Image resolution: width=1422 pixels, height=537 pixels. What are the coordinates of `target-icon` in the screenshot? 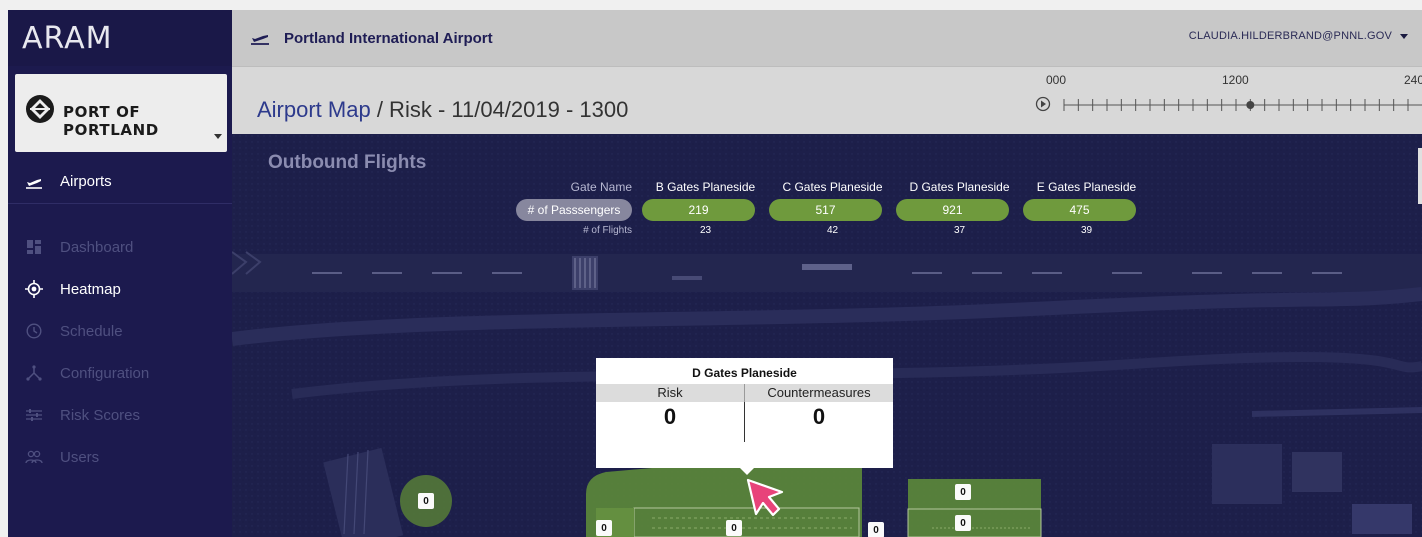 It's located at (34, 289).